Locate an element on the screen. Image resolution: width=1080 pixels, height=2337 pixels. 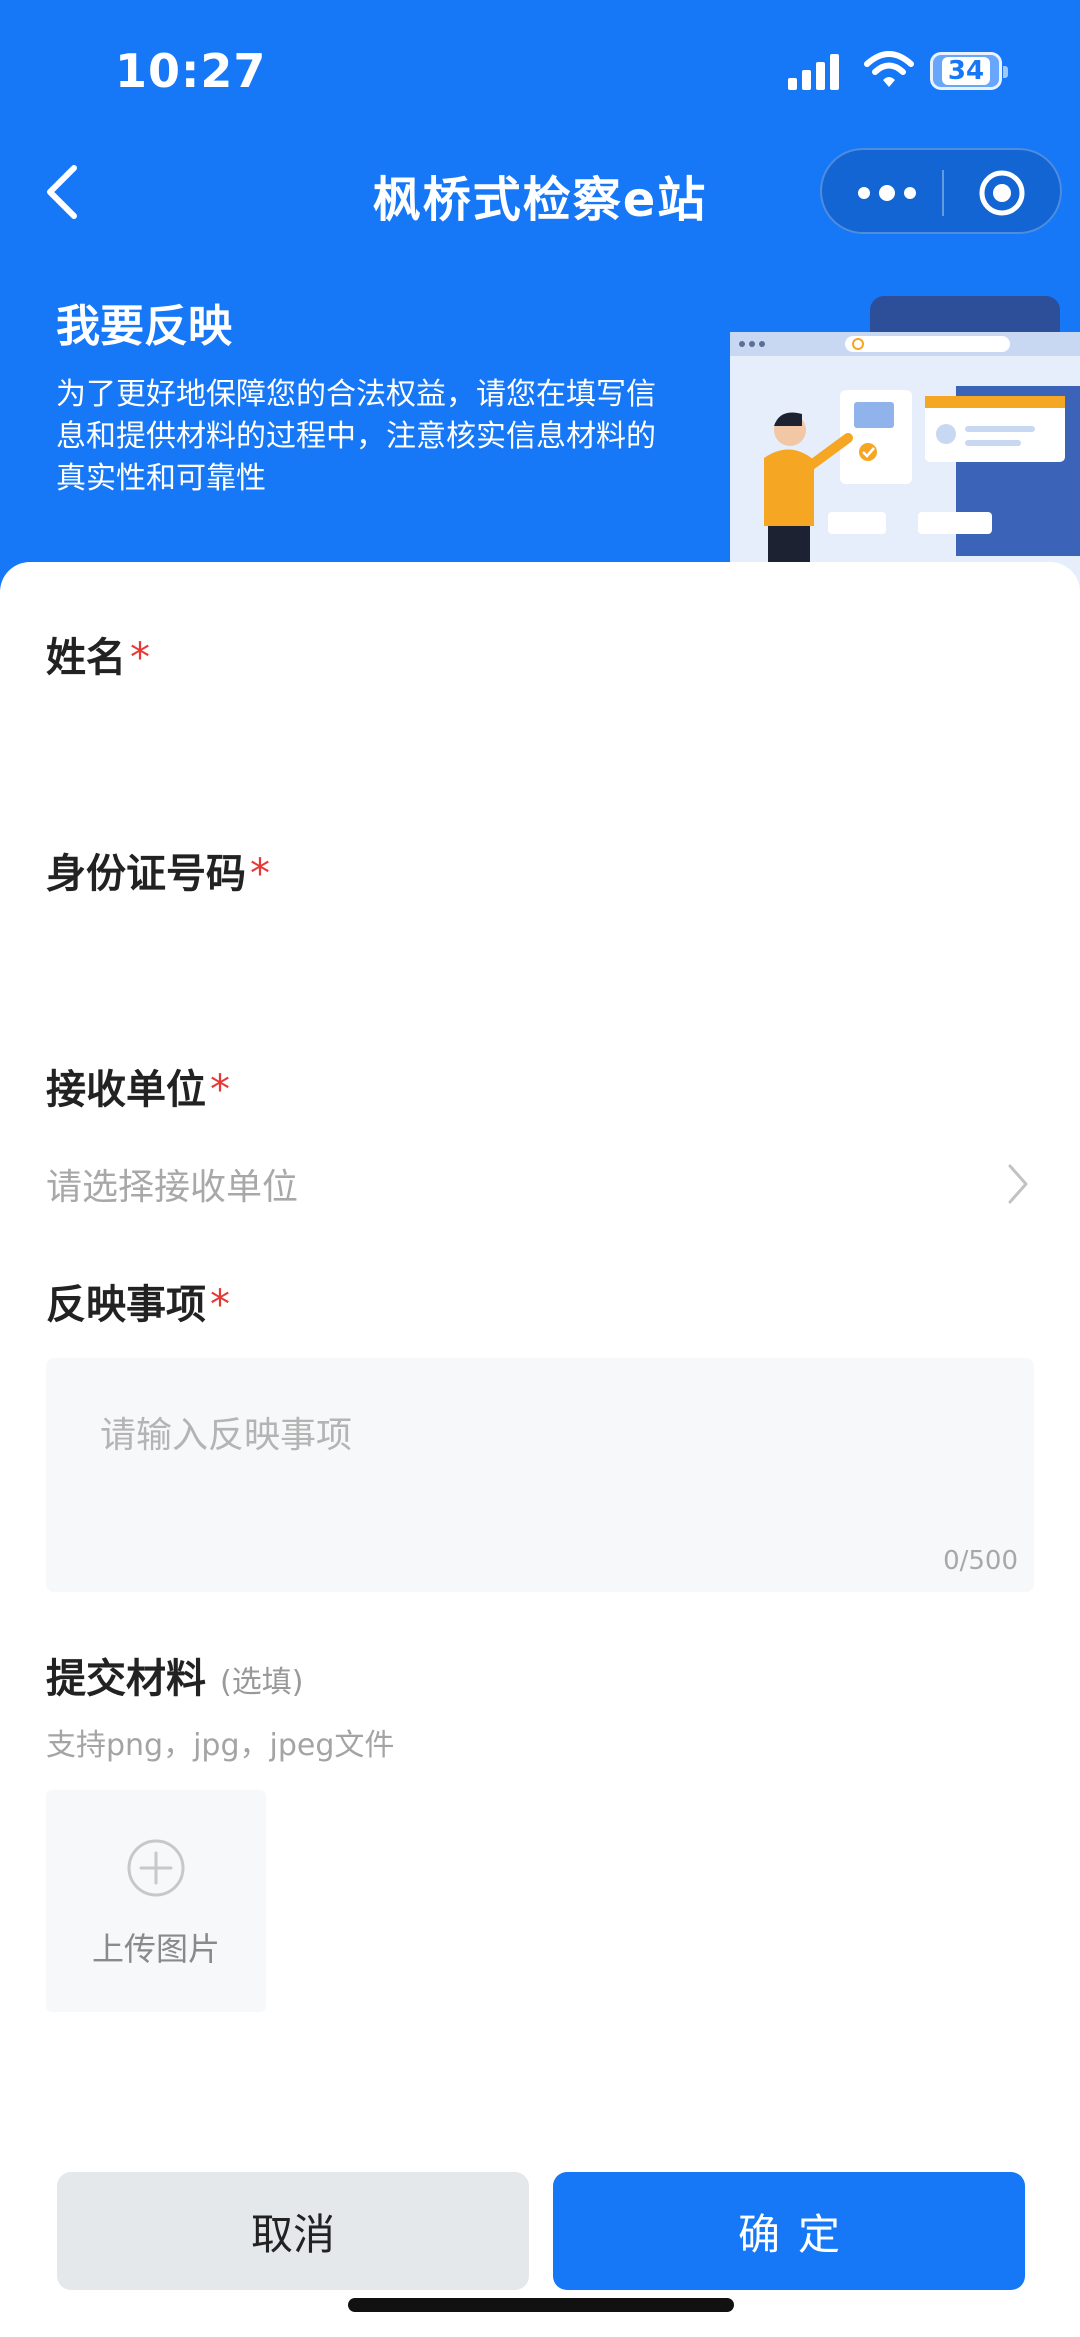
battery-level: 34 is located at coordinates (966, 71).